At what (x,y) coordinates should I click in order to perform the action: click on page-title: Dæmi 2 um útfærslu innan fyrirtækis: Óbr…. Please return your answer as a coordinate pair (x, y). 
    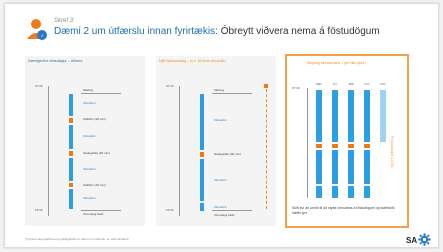
    Looking at the image, I should click on (217, 31).